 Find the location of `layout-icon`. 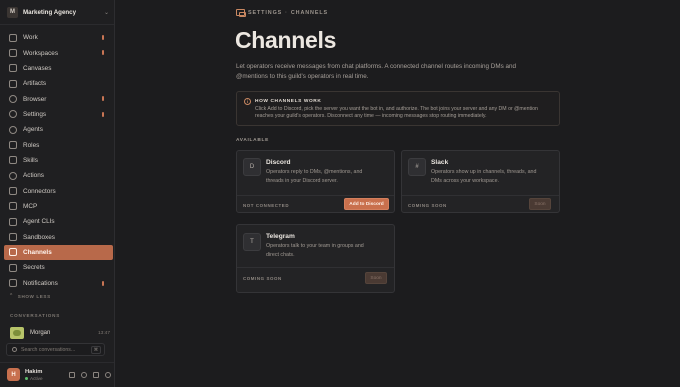

layout-icon is located at coordinates (96, 374).